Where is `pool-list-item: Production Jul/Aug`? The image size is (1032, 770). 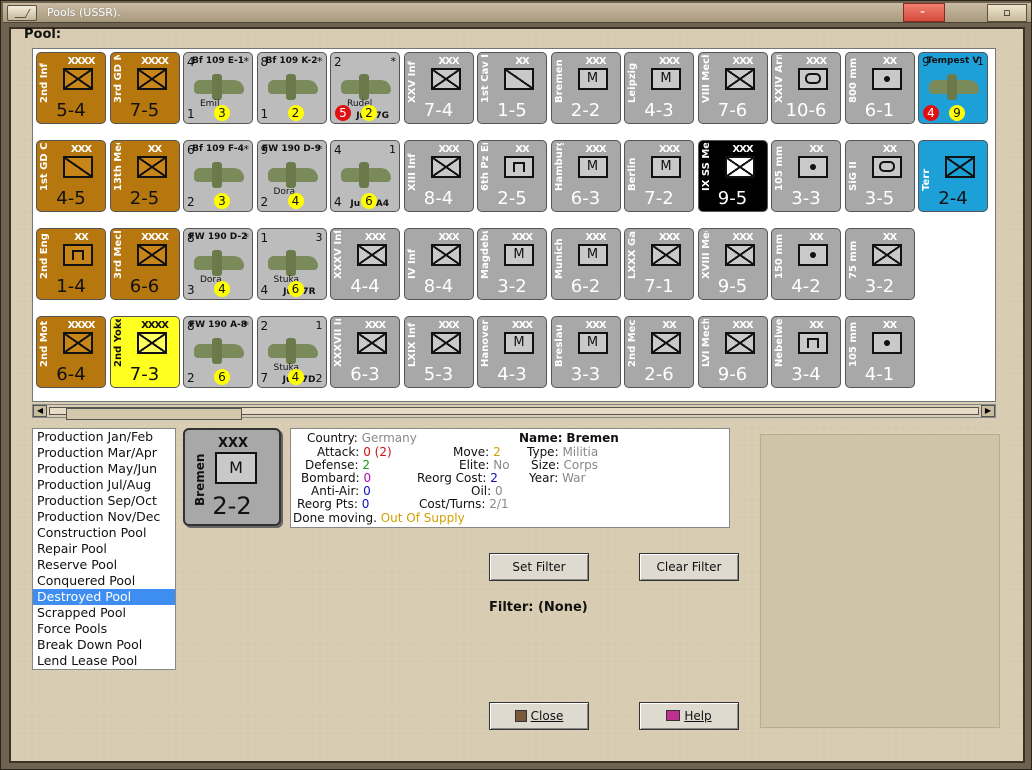
pool-list-item: Production Jul/Aug is located at coordinates (104, 485).